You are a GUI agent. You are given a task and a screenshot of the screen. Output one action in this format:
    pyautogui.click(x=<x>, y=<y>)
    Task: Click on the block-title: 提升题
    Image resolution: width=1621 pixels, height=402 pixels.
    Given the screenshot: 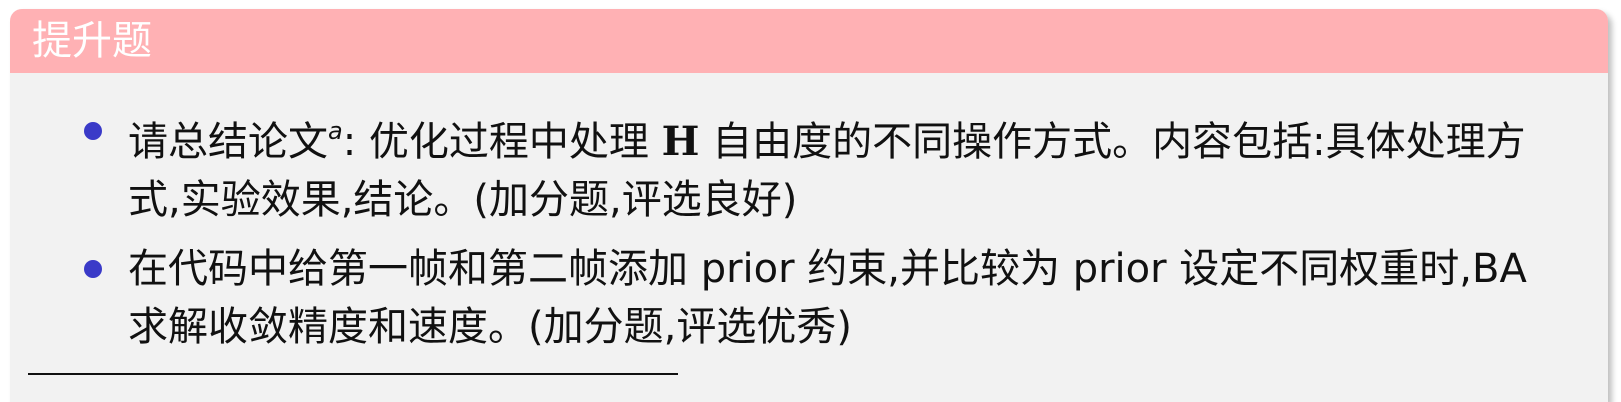 What is the action you would take?
    pyautogui.click(x=92, y=41)
    